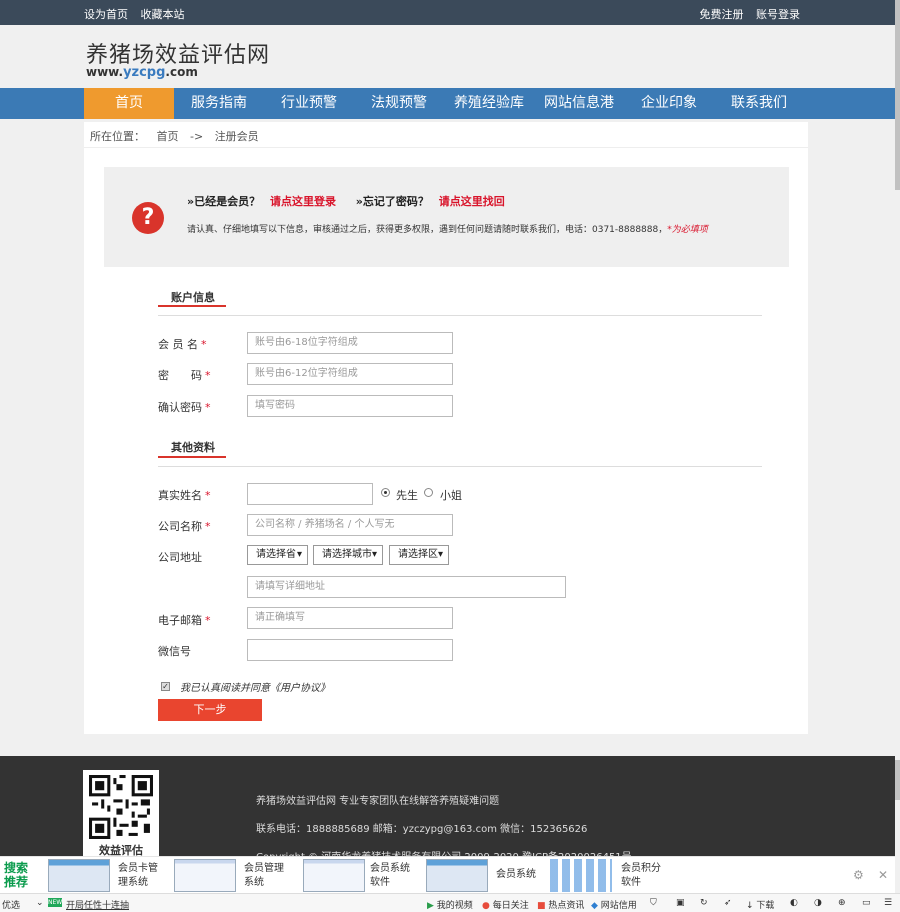 This screenshot has height=912, width=900. I want to click on video-icon: ▶, so click(430, 906).